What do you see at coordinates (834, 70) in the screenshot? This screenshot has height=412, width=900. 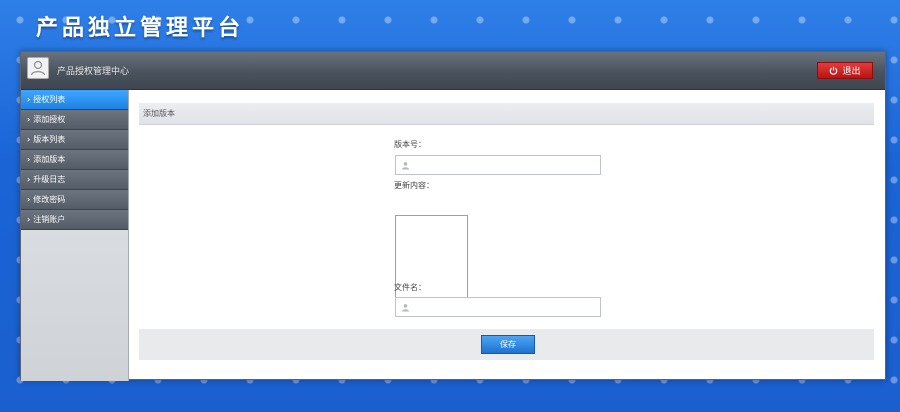 I see `power-icon` at bounding box center [834, 70].